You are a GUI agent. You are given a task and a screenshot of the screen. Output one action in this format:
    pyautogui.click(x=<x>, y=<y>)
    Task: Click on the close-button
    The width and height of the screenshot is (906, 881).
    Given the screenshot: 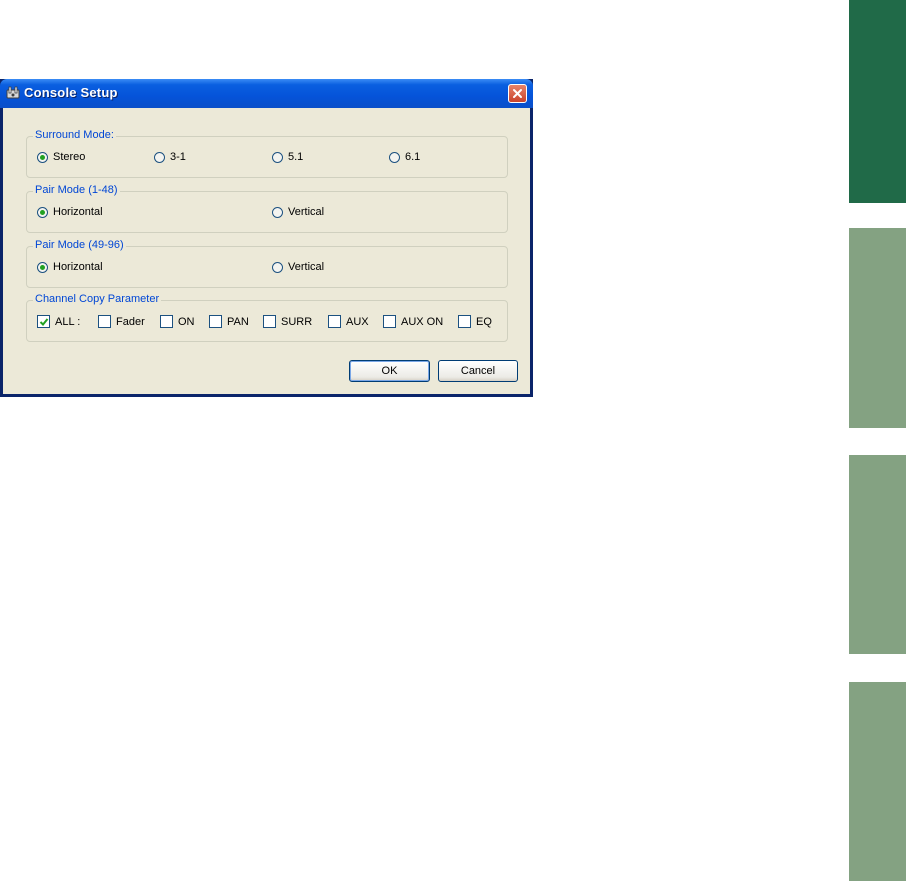 What is the action you would take?
    pyautogui.click(x=517, y=93)
    